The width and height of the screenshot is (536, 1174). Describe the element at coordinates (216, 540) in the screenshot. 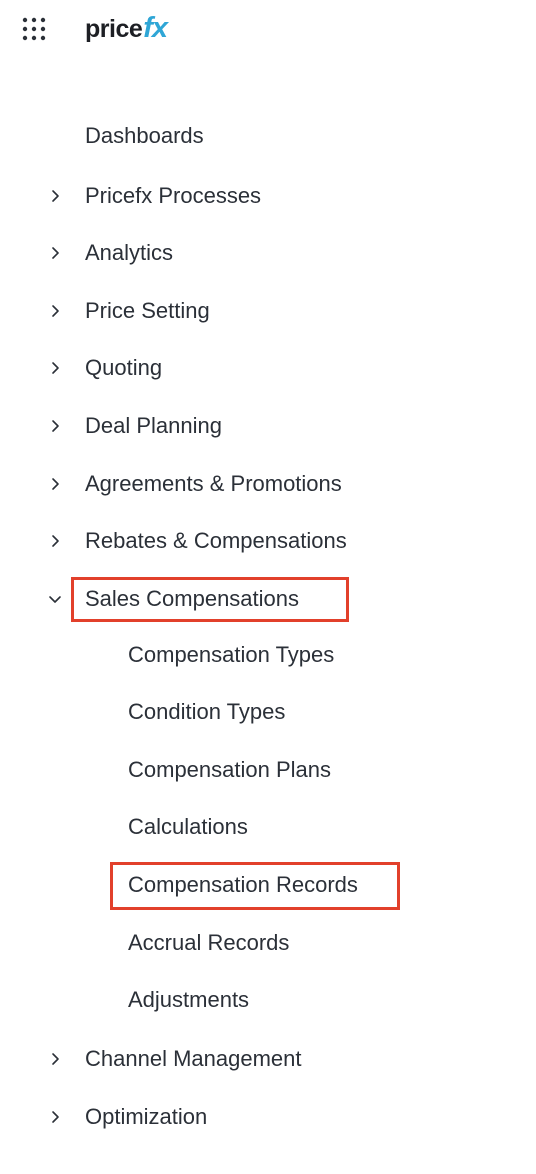

I see `menu-item-label: Rebates & Compensations` at that location.